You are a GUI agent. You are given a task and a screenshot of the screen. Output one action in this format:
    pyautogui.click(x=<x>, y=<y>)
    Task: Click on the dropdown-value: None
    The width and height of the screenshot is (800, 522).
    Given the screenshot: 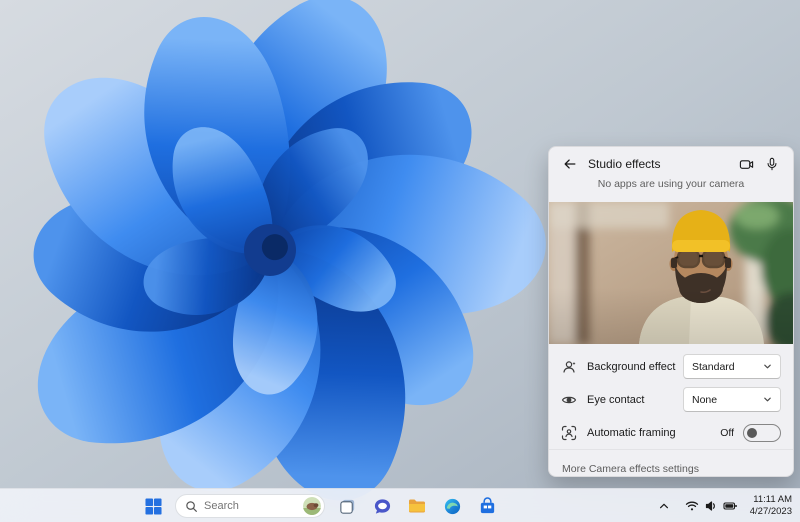 What is the action you would take?
    pyautogui.click(x=705, y=399)
    